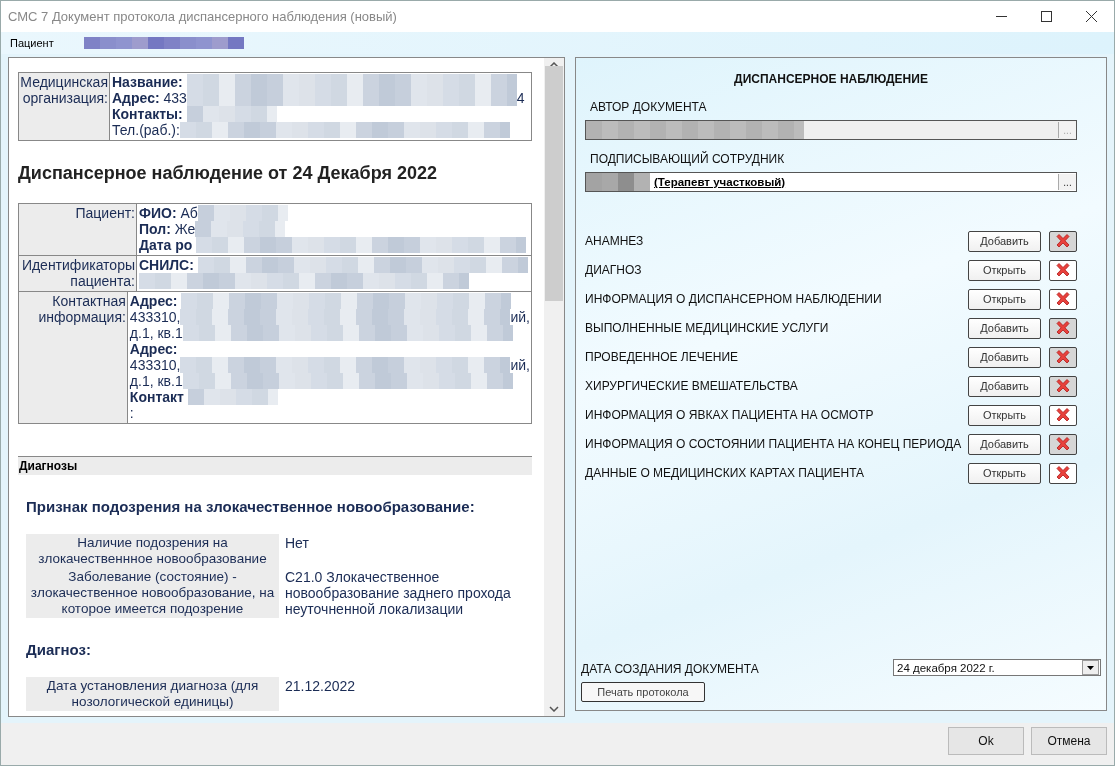  What do you see at coordinates (297, 543) in the screenshot?
I see `row-value: Нет` at bounding box center [297, 543].